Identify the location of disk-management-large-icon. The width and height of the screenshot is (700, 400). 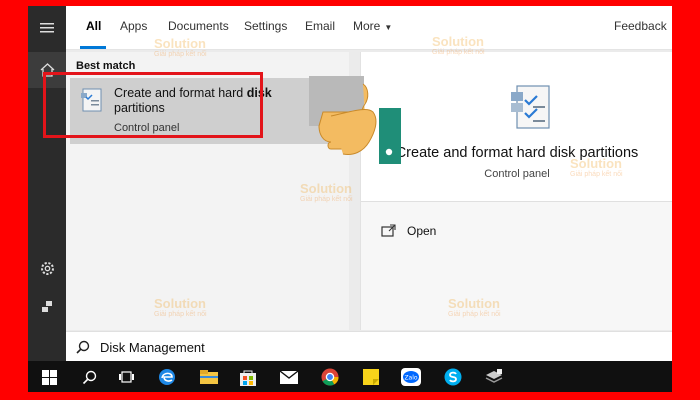
(530, 107).